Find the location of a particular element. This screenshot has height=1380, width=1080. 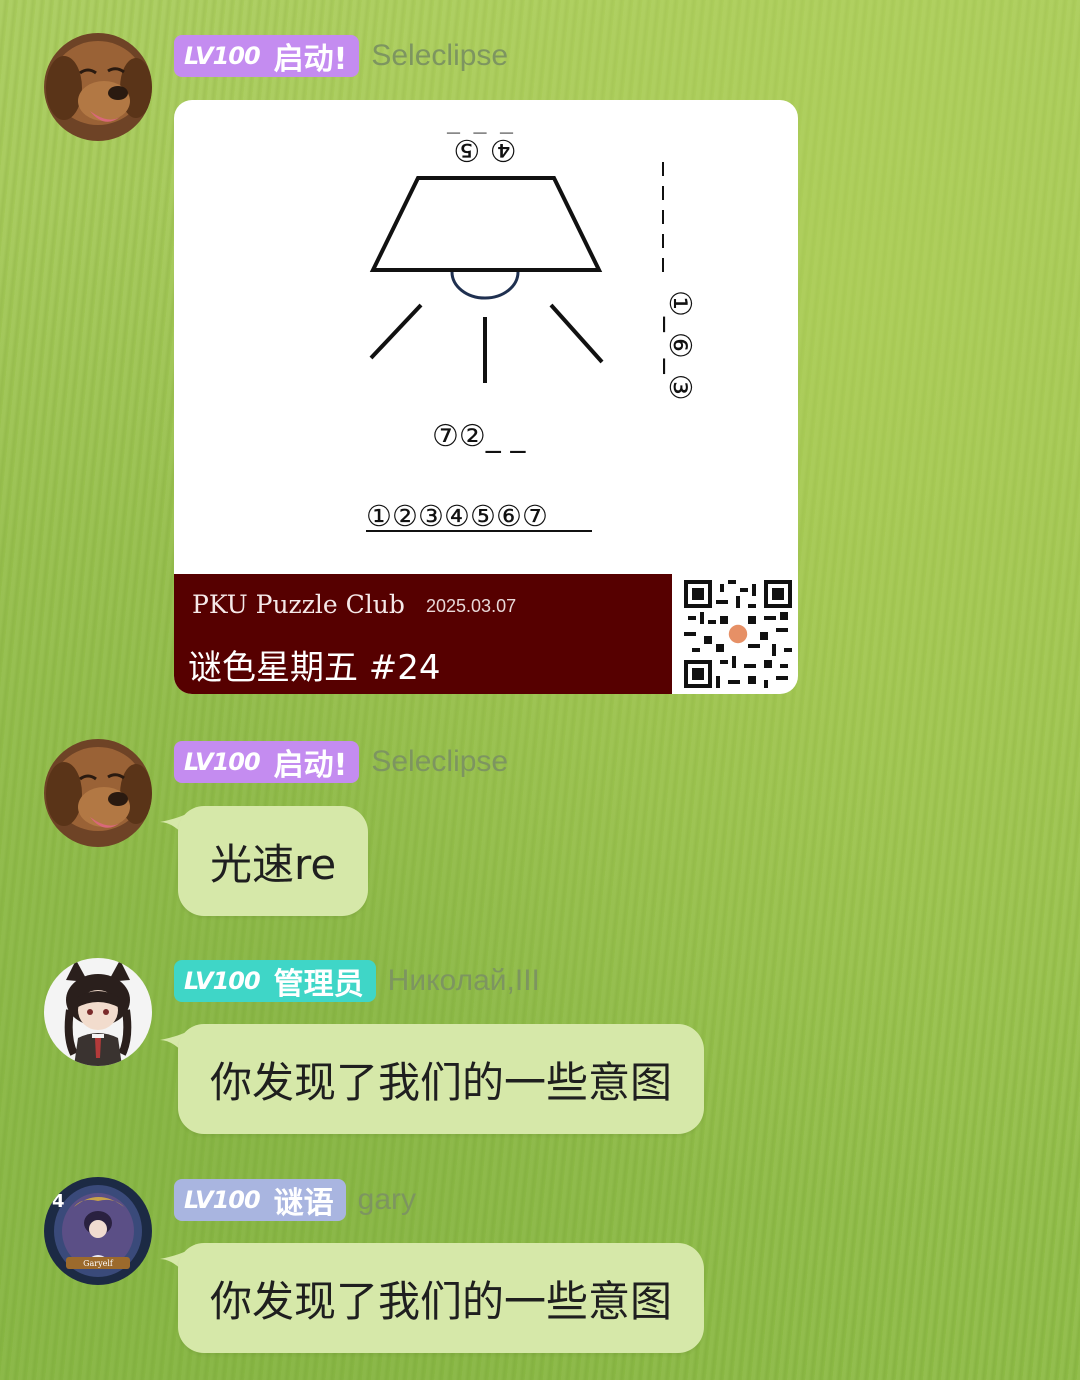

side-text: ①_⑥_③ is located at coordinates (679, 345).